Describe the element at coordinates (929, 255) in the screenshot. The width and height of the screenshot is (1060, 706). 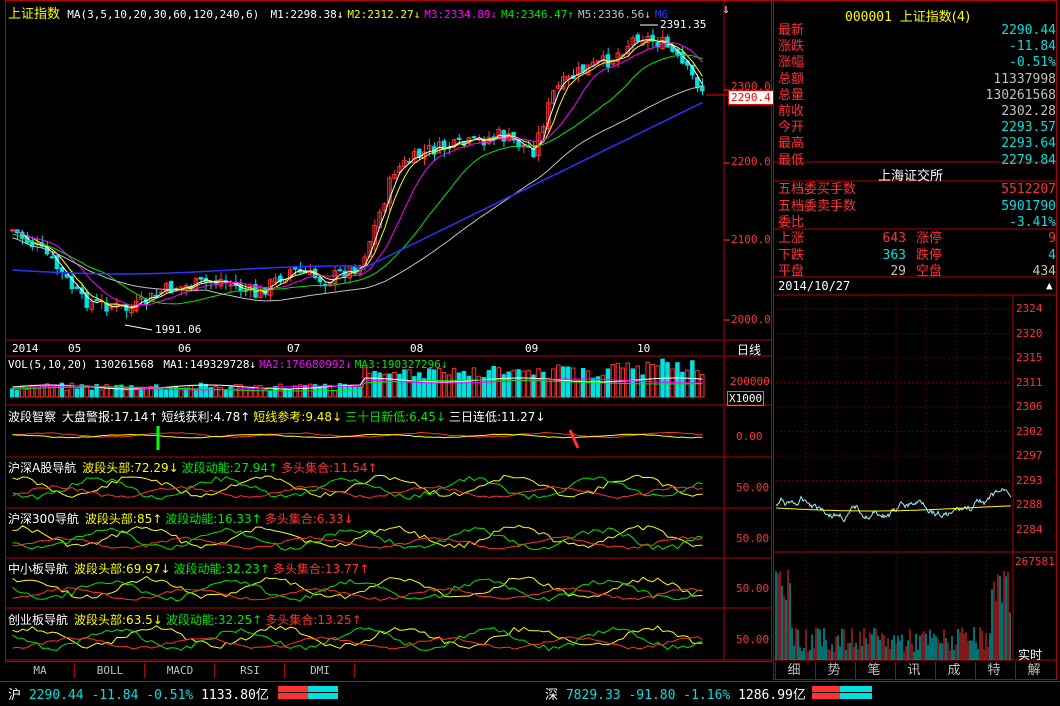
I see `breadth-label: 跌停` at that location.